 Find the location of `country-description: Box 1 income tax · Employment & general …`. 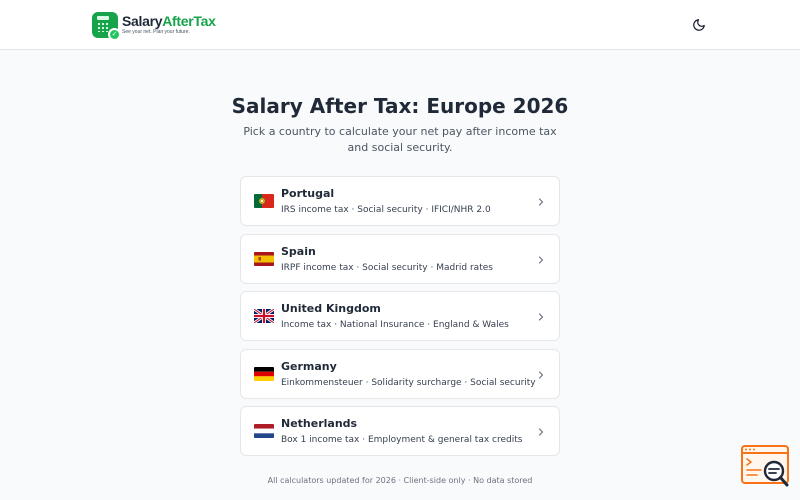

country-description: Box 1 income tax · Employment & general … is located at coordinates (402, 440).